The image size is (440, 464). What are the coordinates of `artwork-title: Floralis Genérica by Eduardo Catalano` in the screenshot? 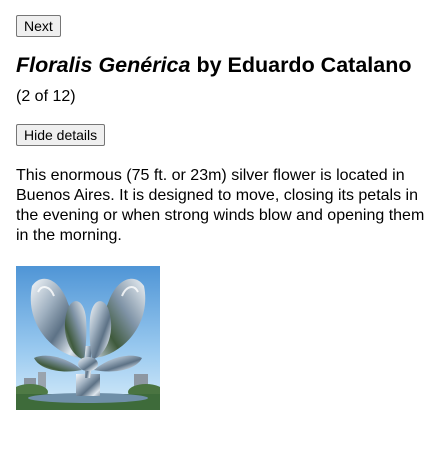 It's located at (220, 65).